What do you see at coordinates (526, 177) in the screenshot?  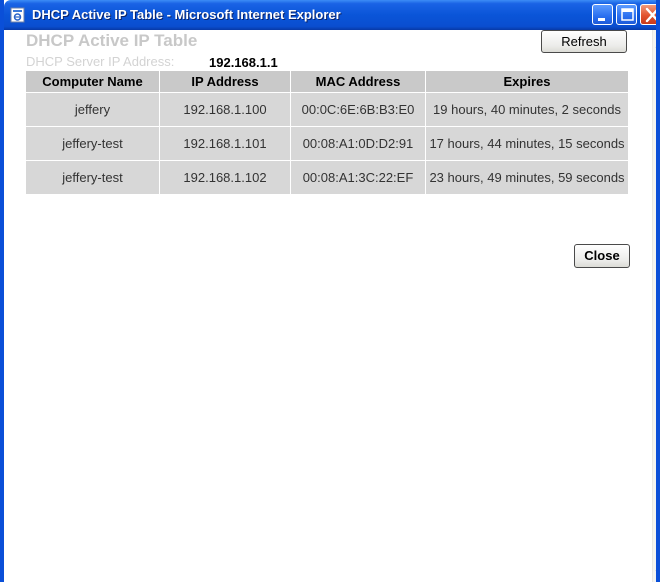 I see `cell-expires: 23 hours, 49 minutes, 59 seconds` at bounding box center [526, 177].